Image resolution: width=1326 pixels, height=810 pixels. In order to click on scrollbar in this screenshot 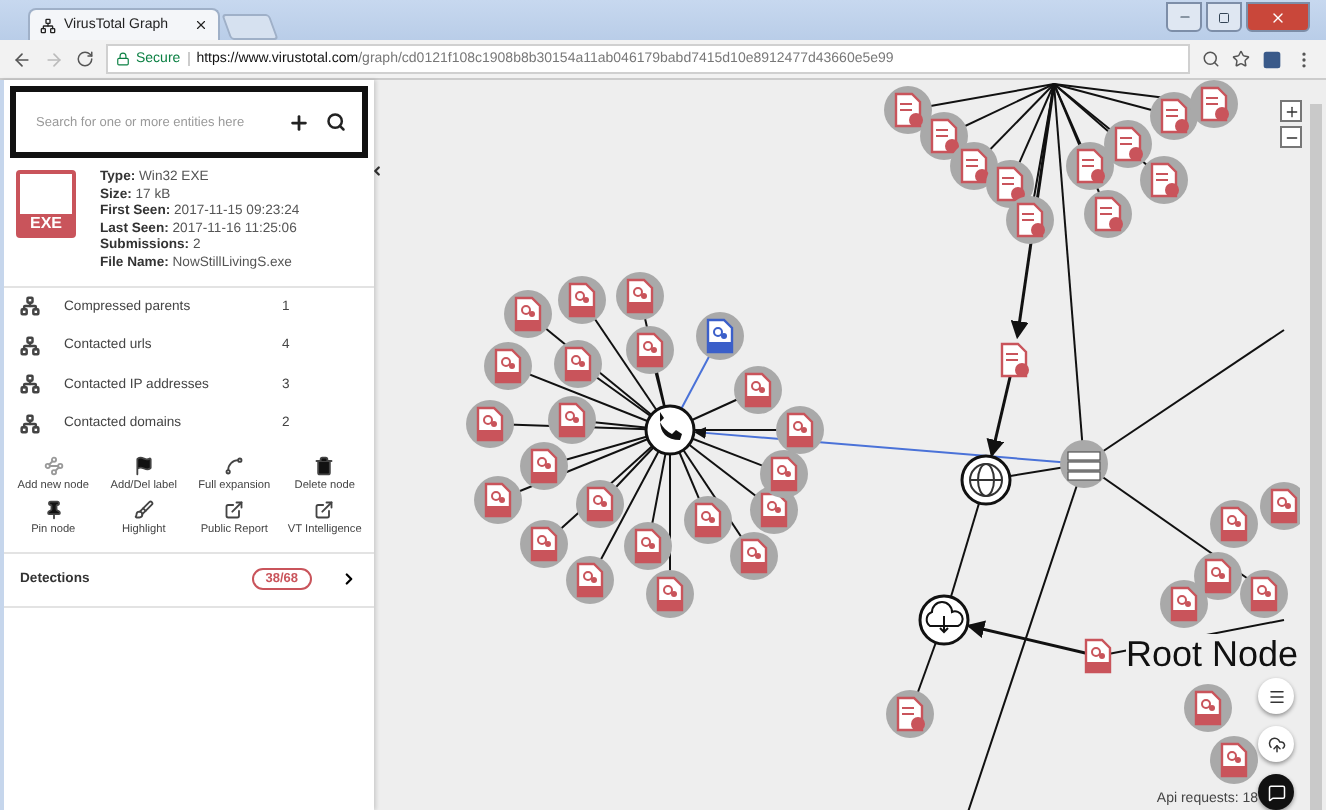, I will do `click(1316, 457)`.